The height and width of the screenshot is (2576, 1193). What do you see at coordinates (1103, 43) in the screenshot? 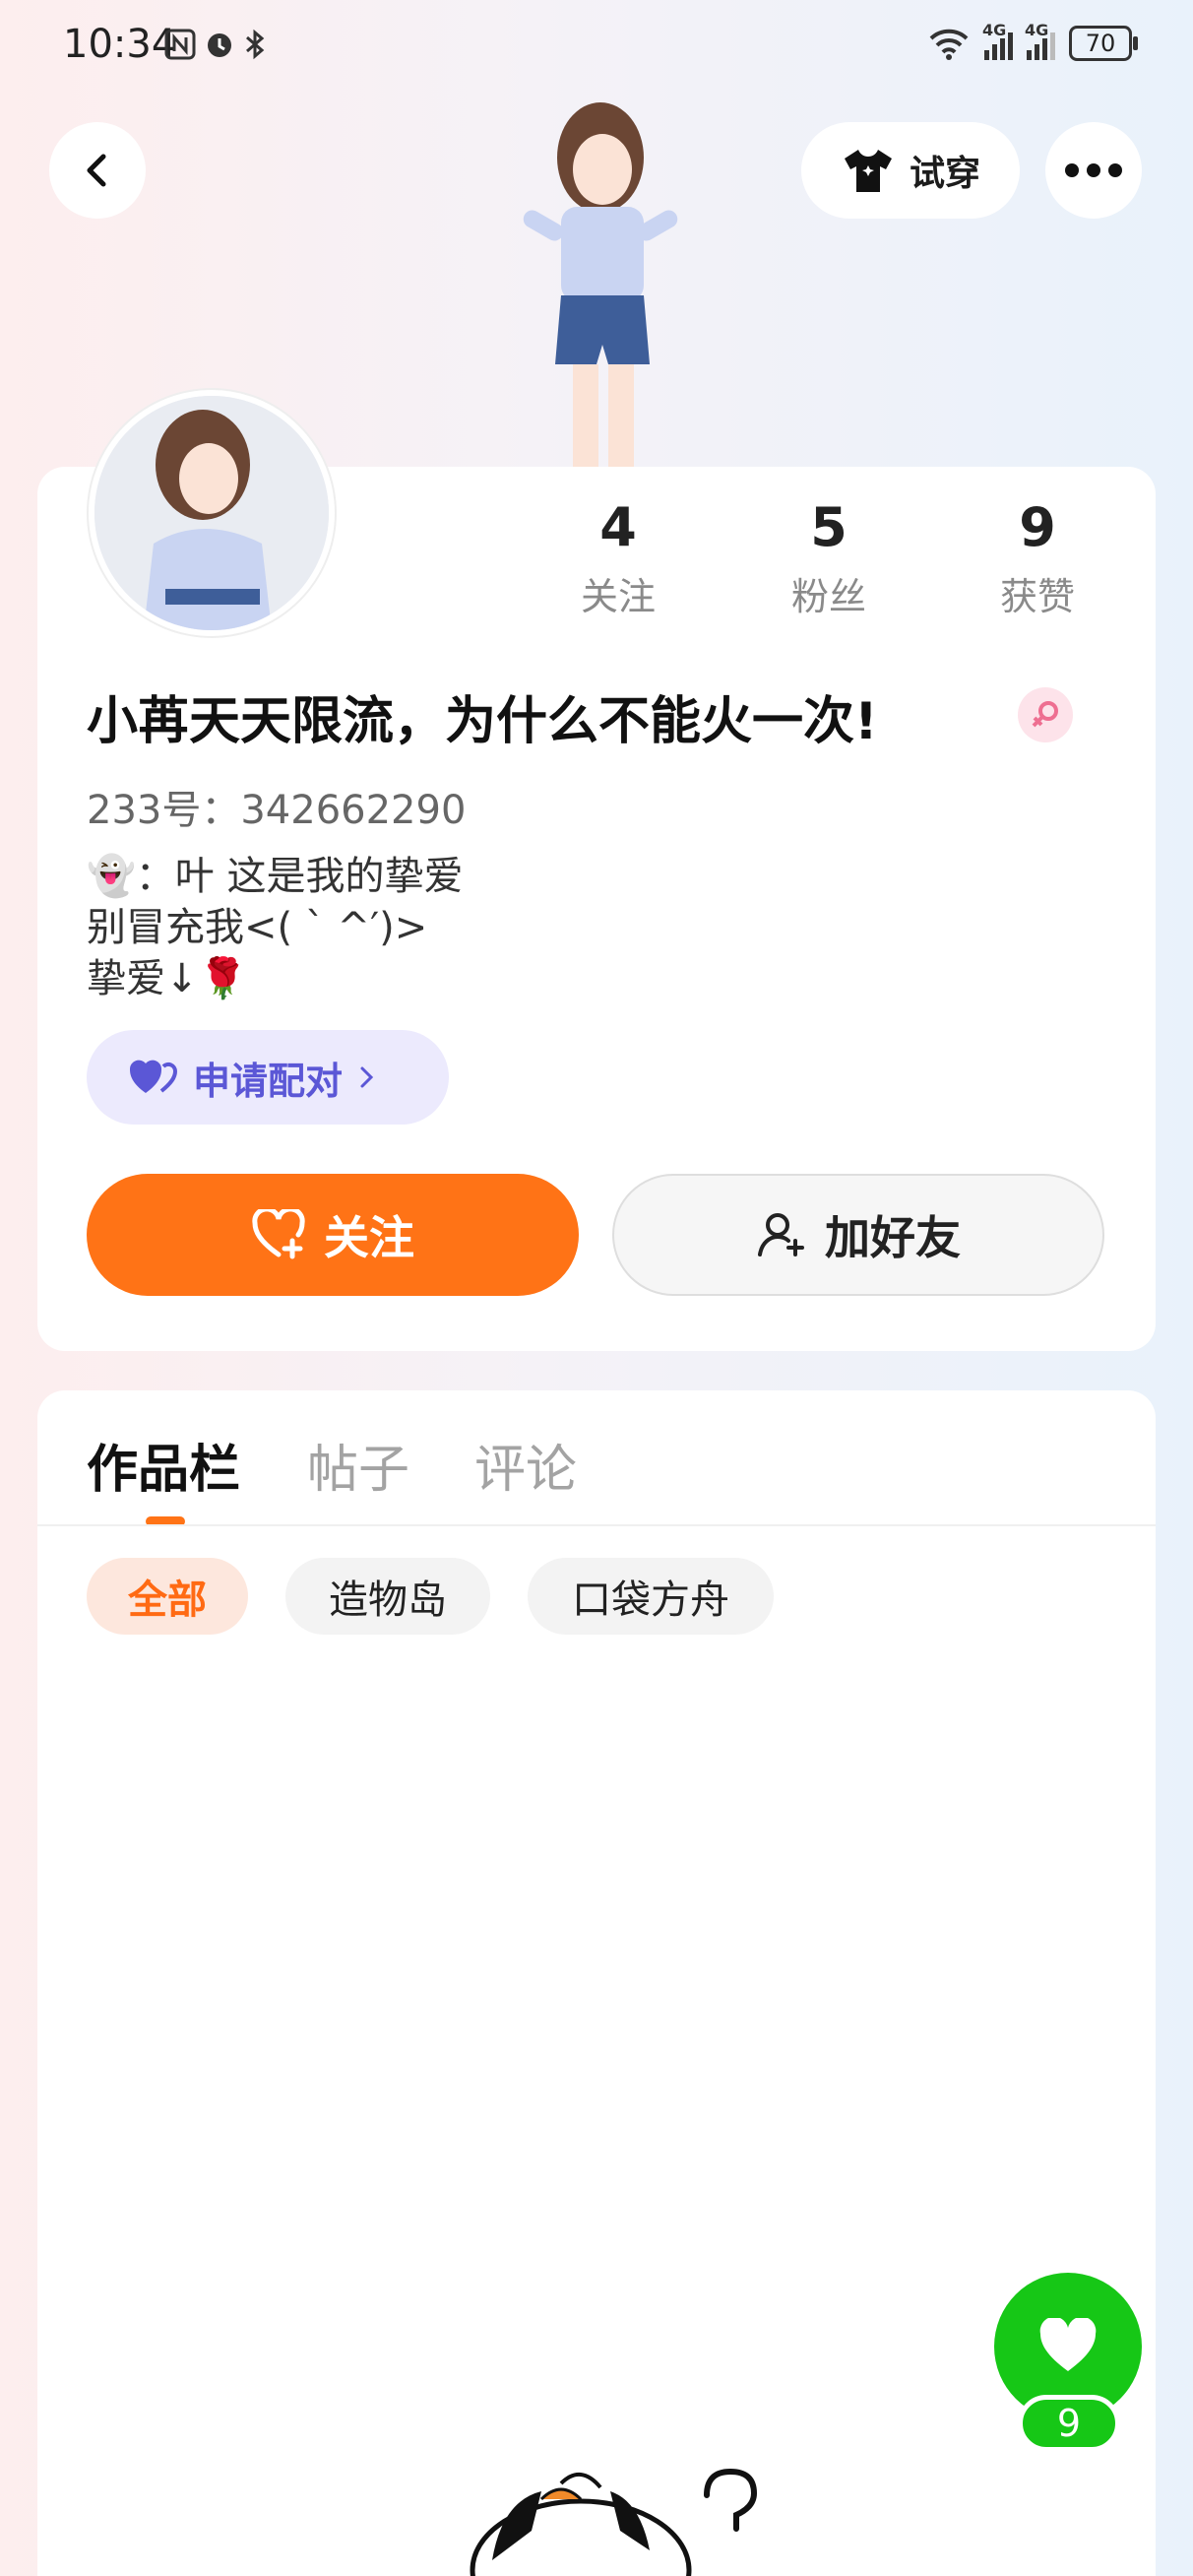
I see `battery-indicator: 70` at bounding box center [1103, 43].